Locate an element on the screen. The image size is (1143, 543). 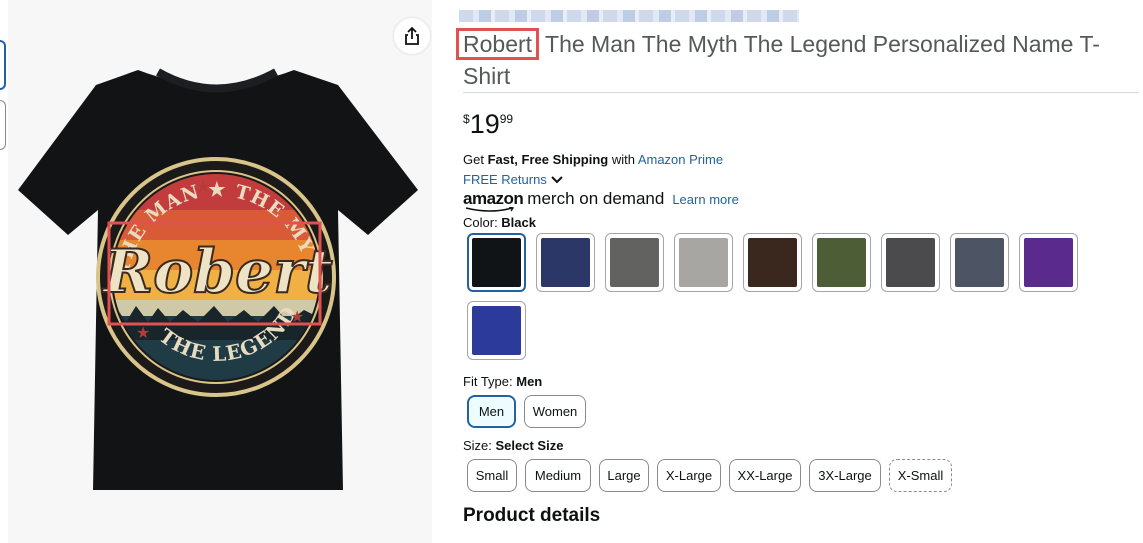
fast-free-shipping: Fast, Free Shipping is located at coordinates (548, 159).